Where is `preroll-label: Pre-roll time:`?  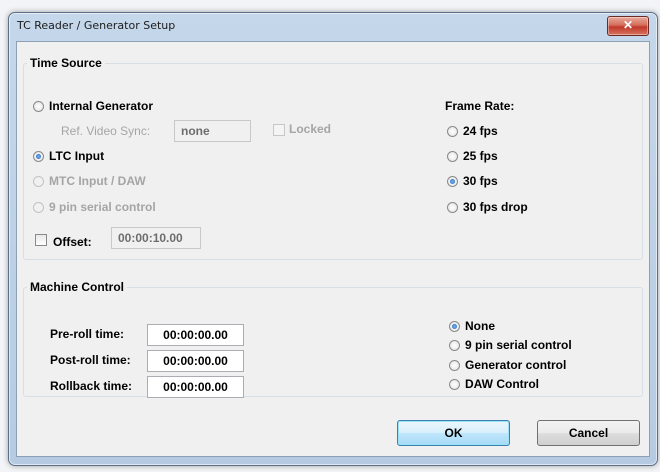 preroll-label: Pre-roll time: is located at coordinates (87, 334).